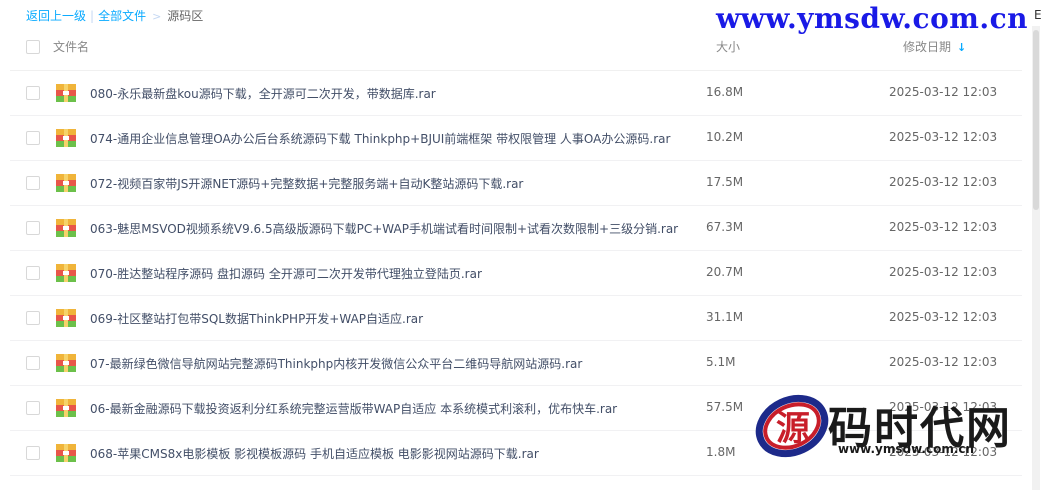 The height and width of the screenshot is (490, 1042). Describe the element at coordinates (256, 318) in the screenshot. I see `file-name: 069-社区整站打包带SQL数据ThinkPHP开发+WAP自适应.rar` at that location.